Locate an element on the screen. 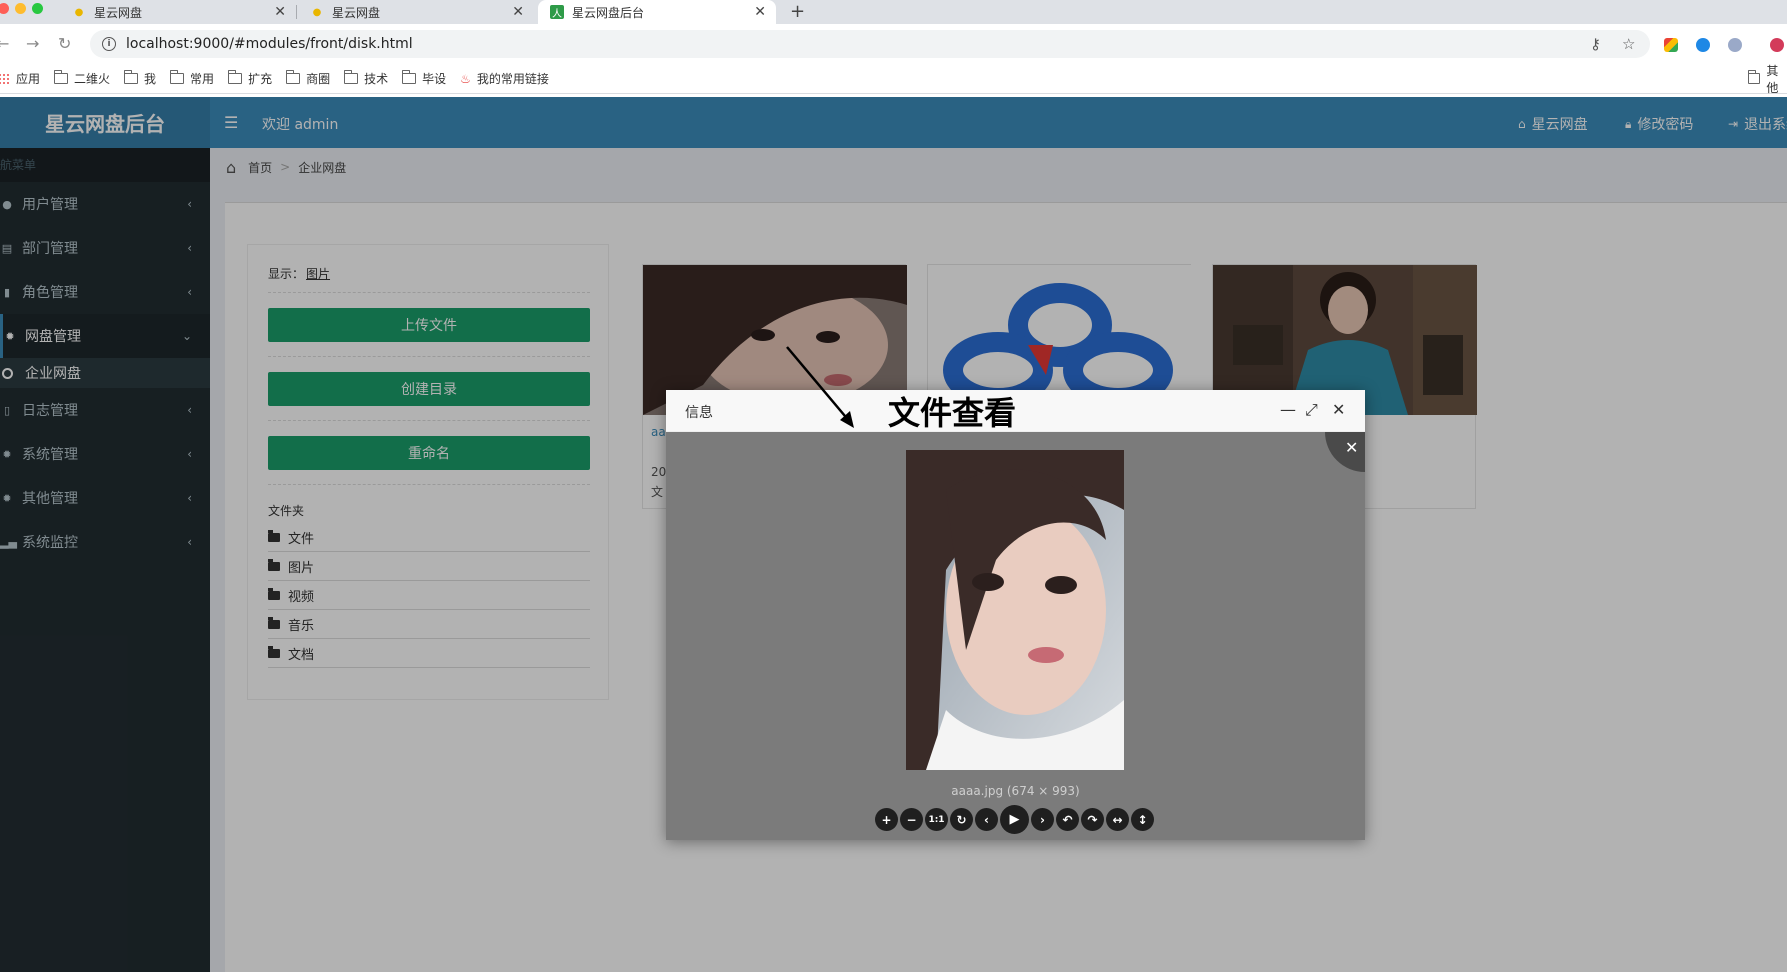 This screenshot has height=972, width=1787. window-zoom-dot is located at coordinates (37, 8).